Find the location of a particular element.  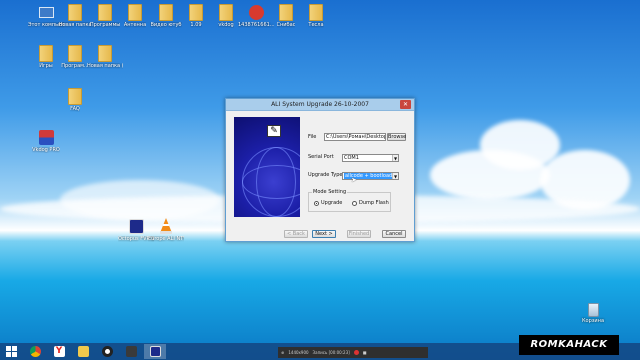

taskbar-chrome is located at coordinates (35, 351).